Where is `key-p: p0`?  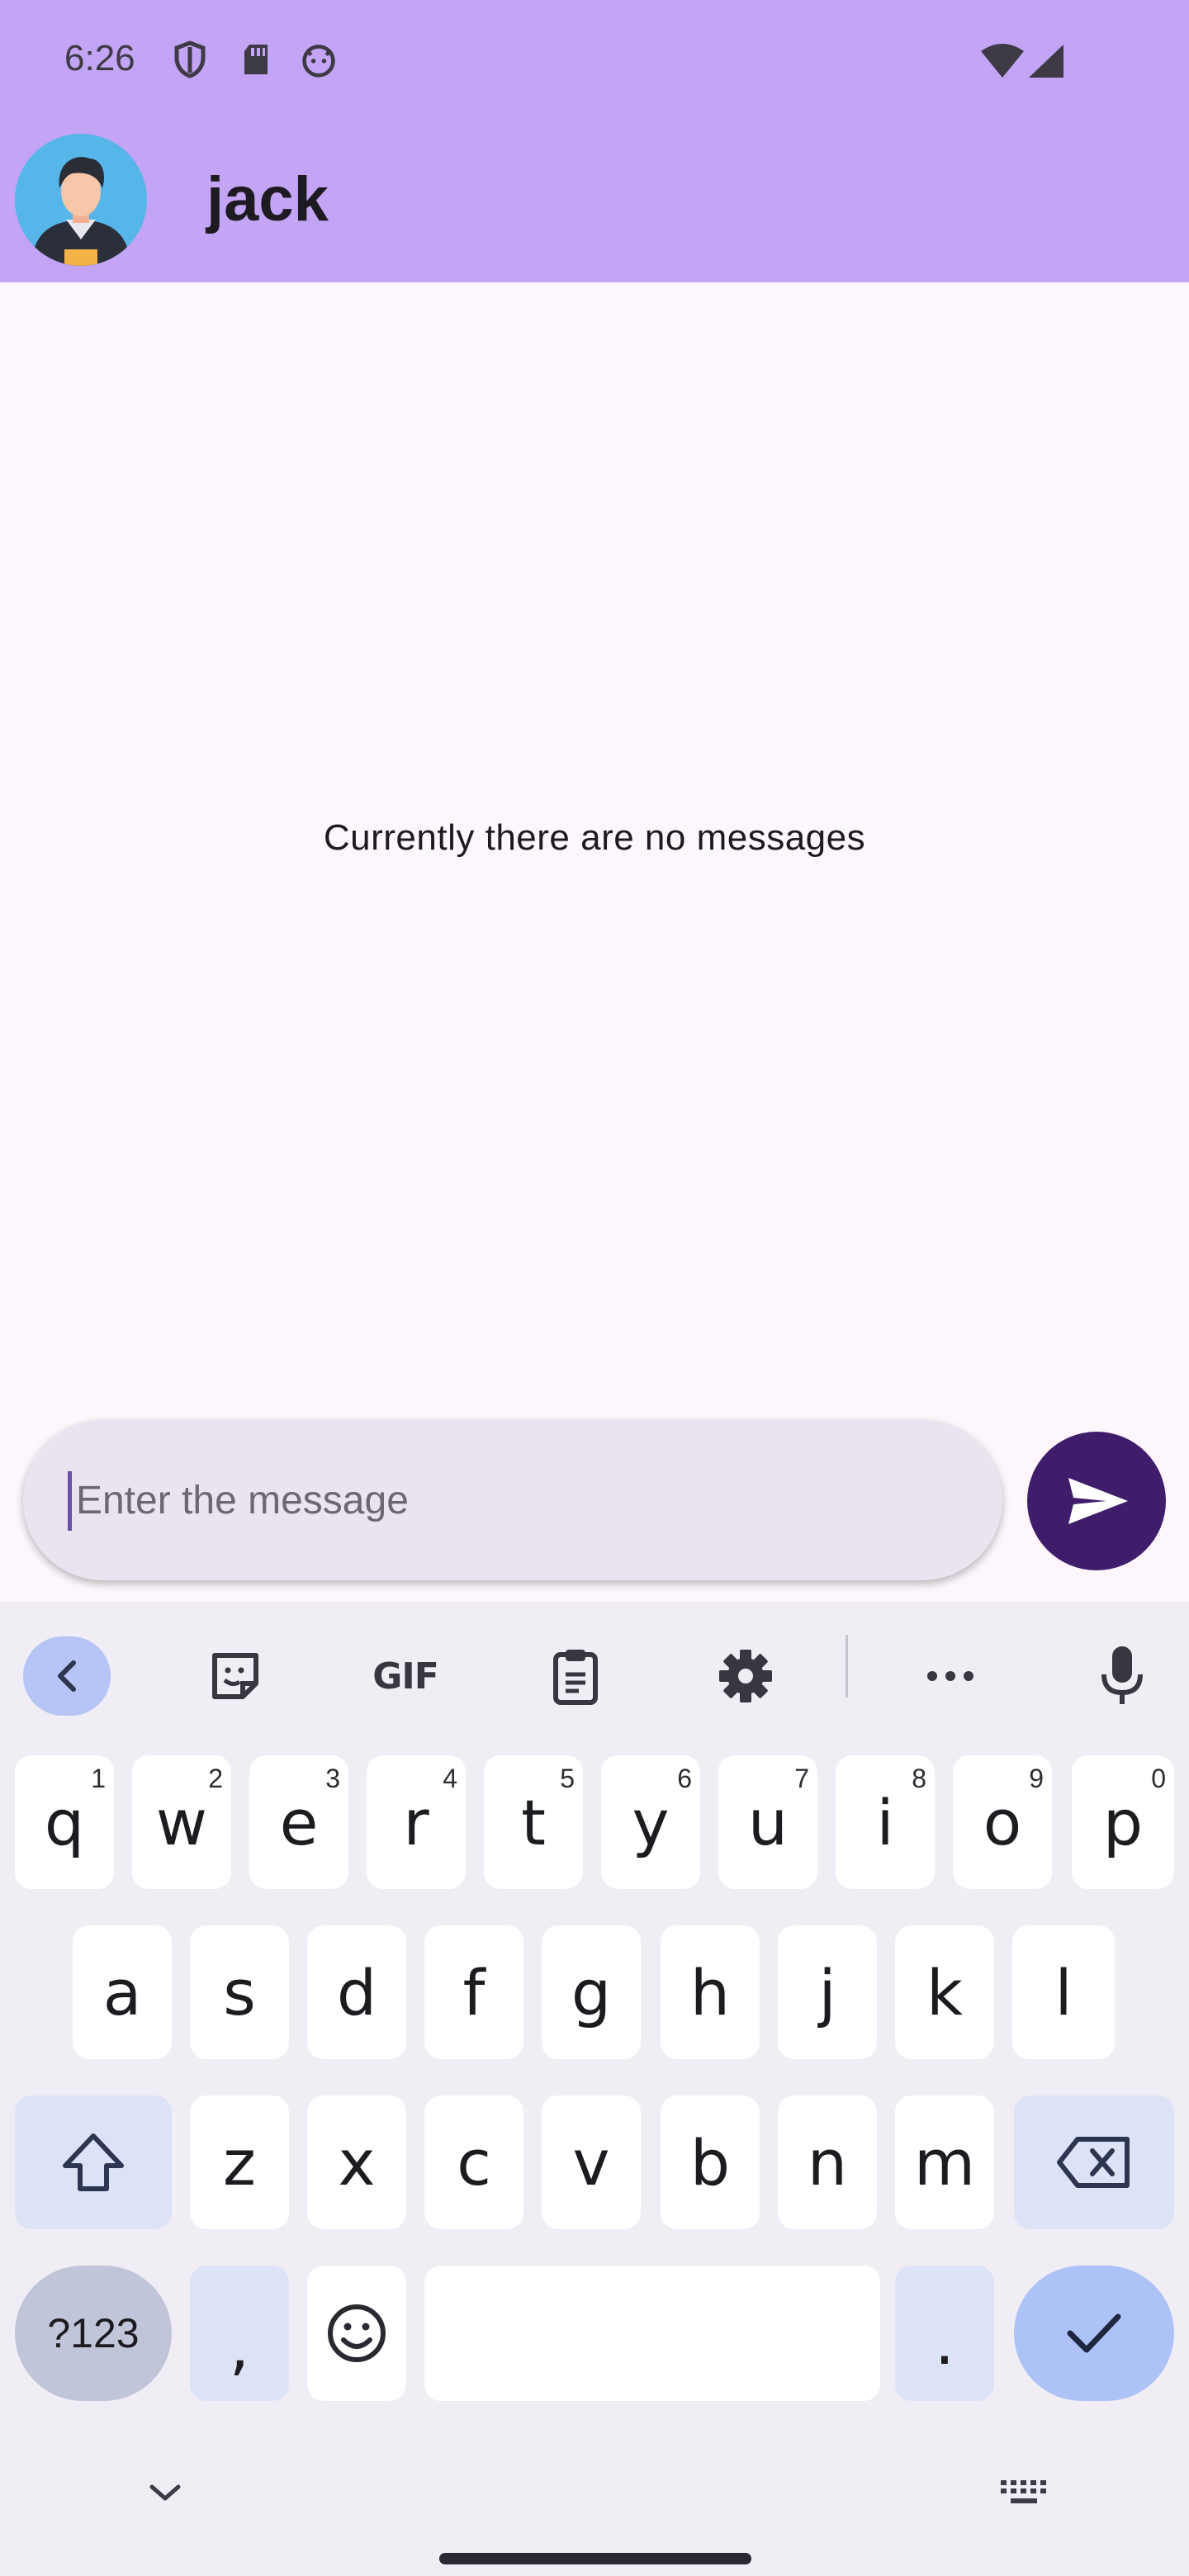 key-p: p0 is located at coordinates (1123, 1822).